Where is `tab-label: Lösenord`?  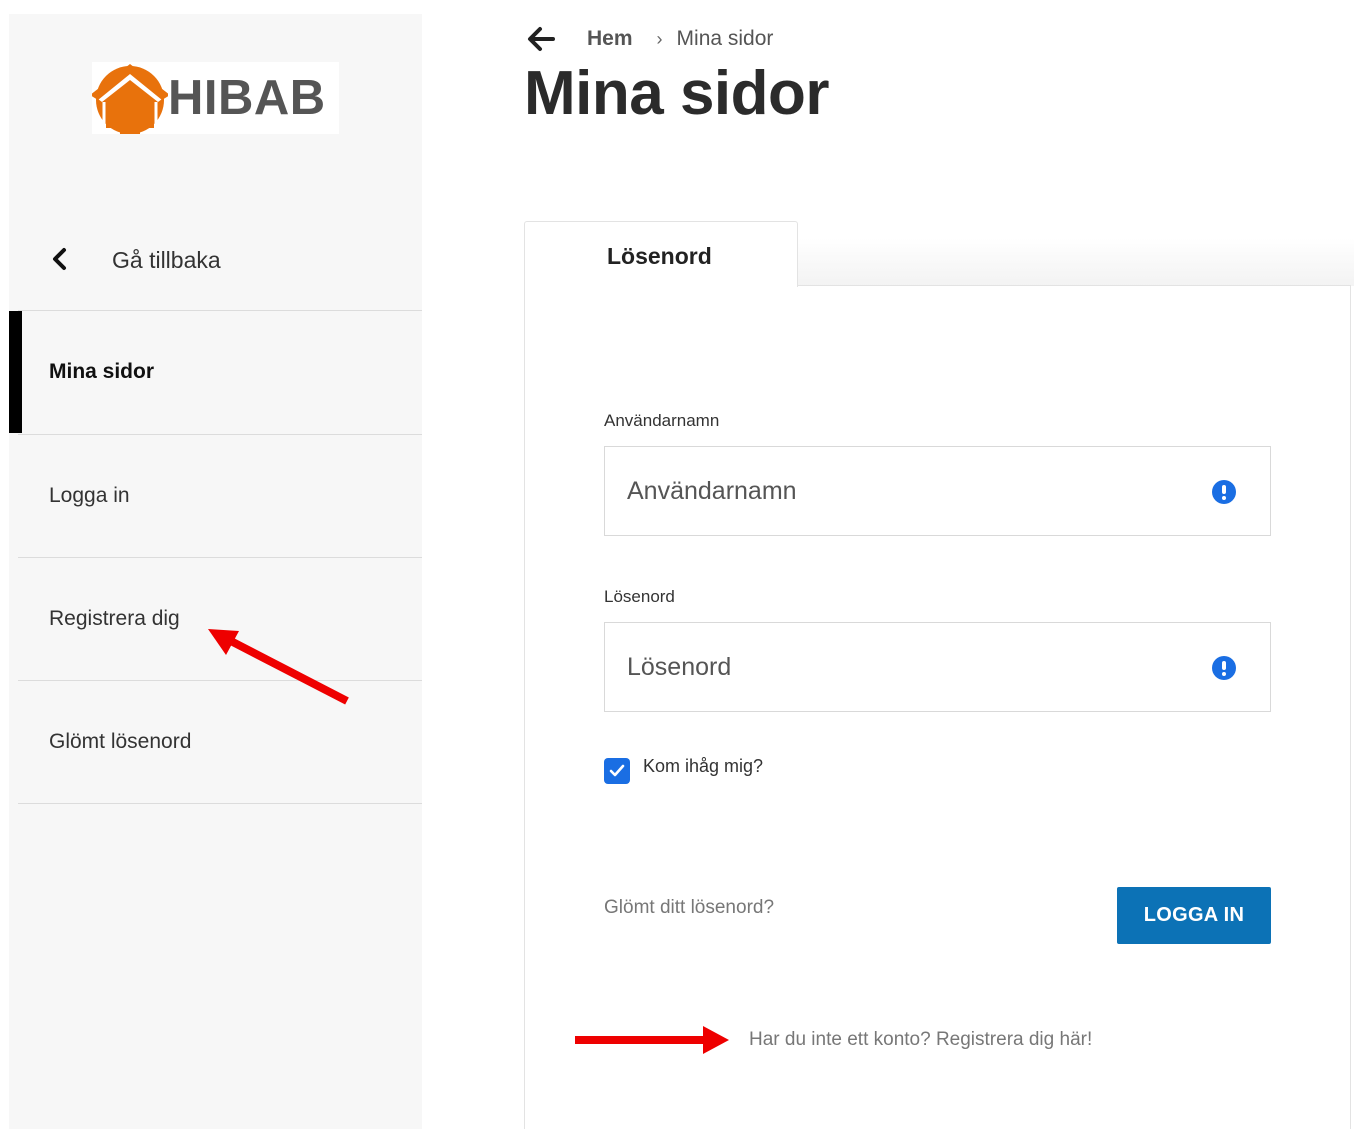 tab-label: Lösenord is located at coordinates (659, 256).